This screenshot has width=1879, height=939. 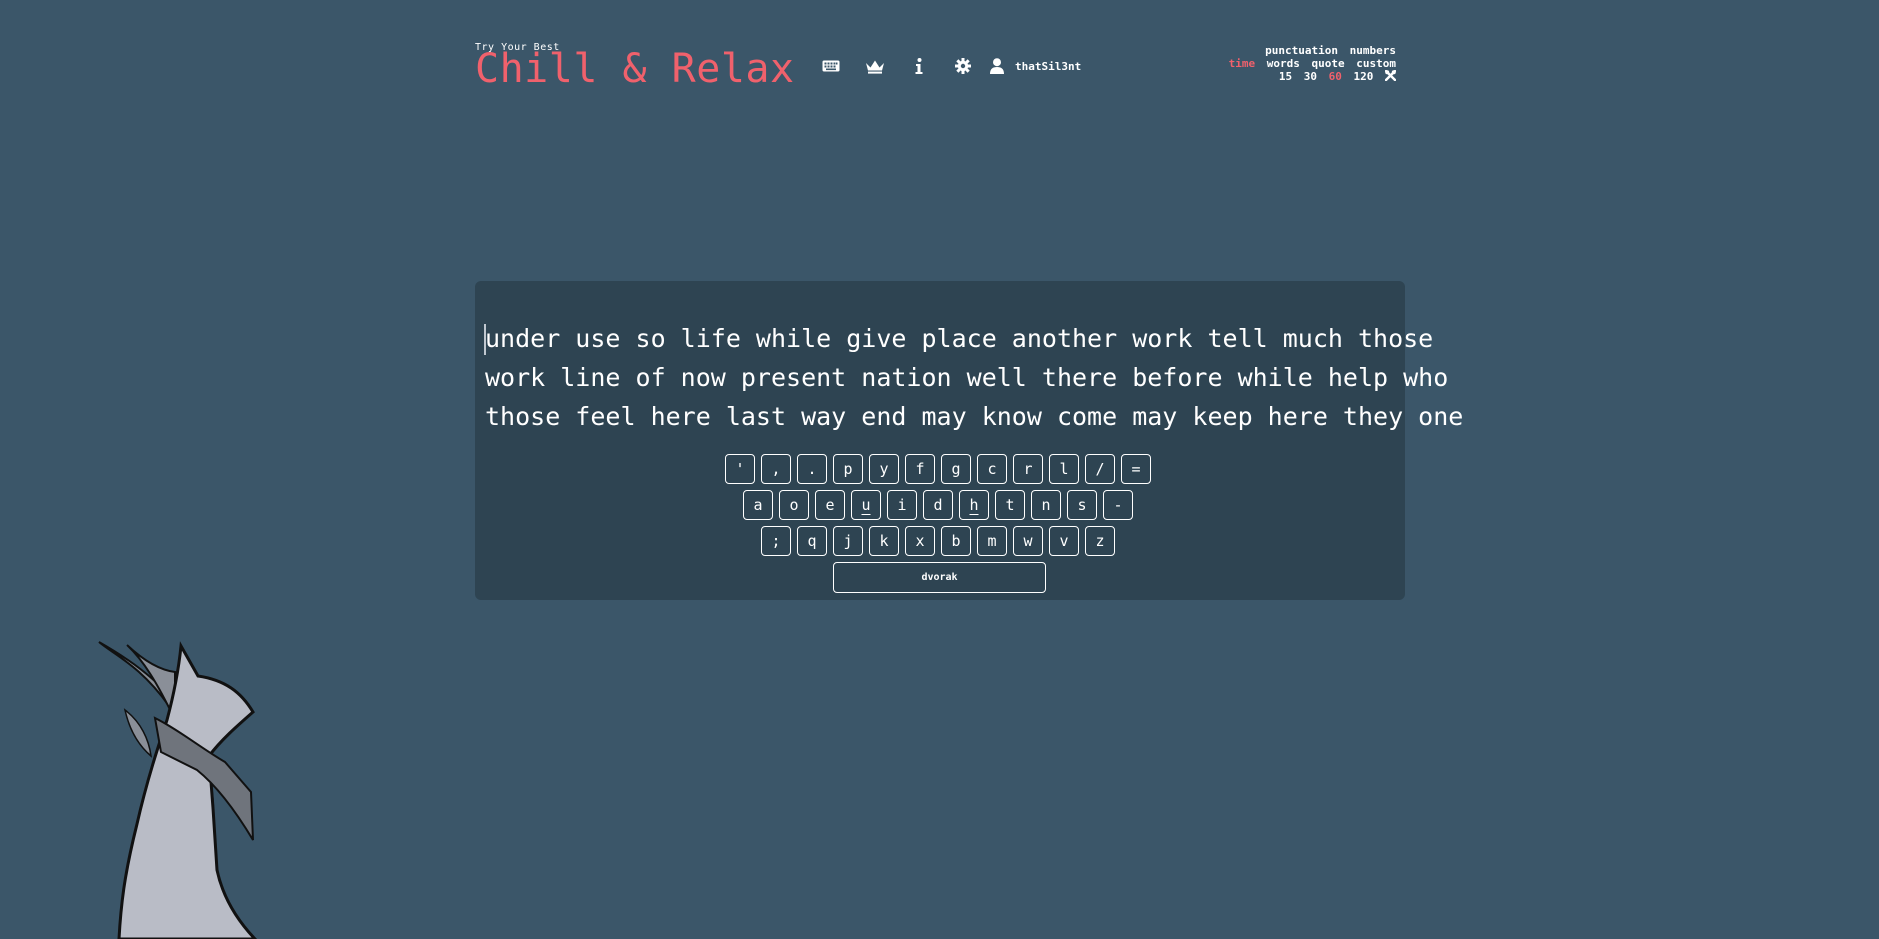 I want to click on key: a, so click(x=758, y=505).